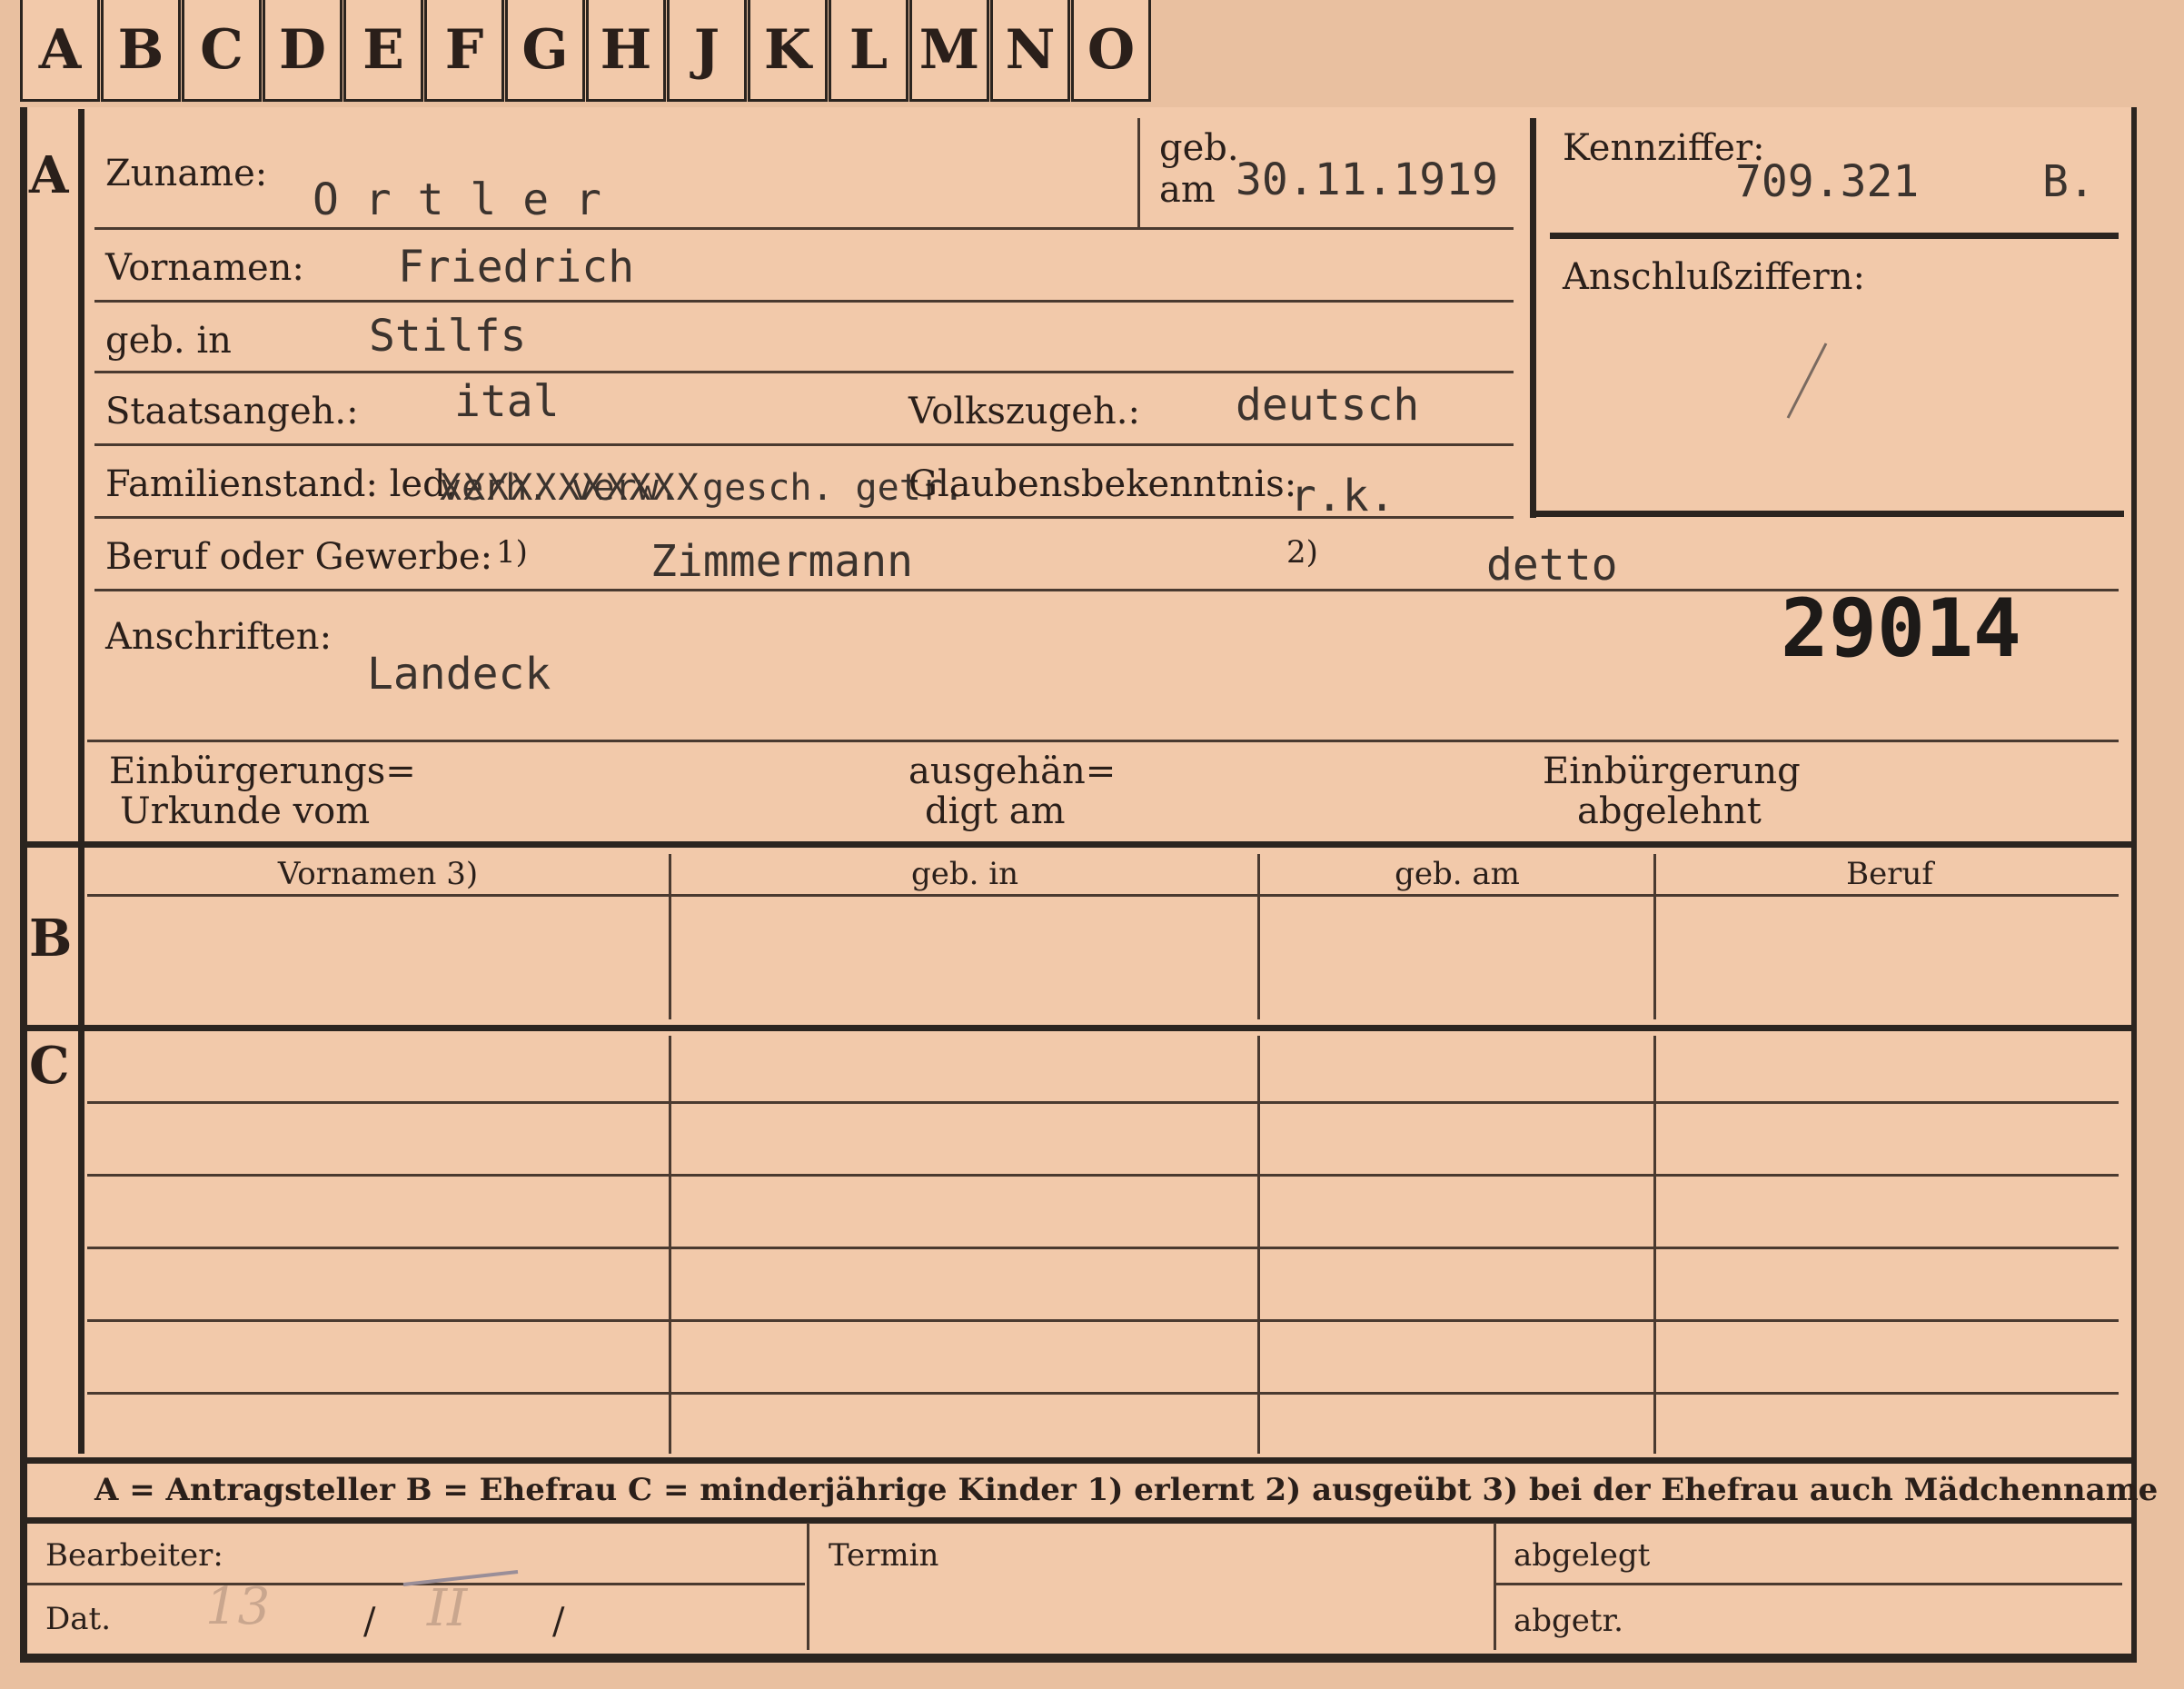 The width and height of the screenshot is (2184, 1689). What do you see at coordinates (868, 51) in the screenshot?
I see `tab-l: L` at bounding box center [868, 51].